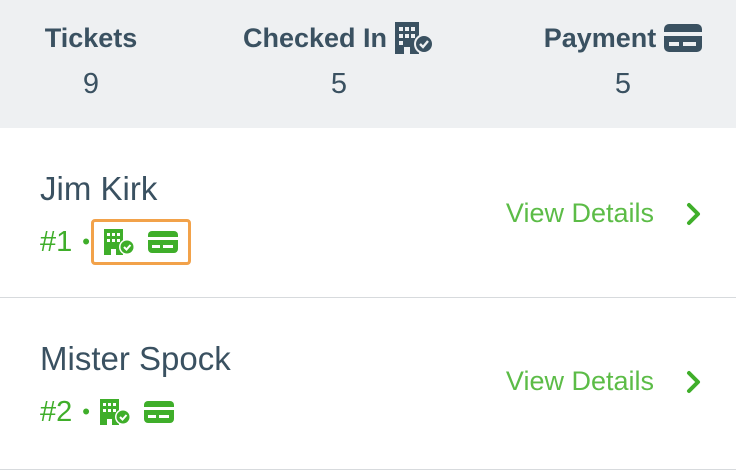  I want to click on attendee-meta: #2 •, so click(107, 412).